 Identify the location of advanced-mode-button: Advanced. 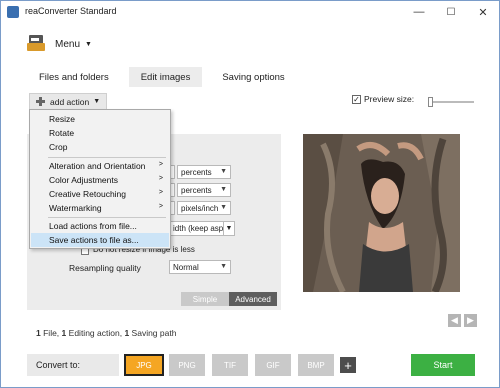
(253, 299).